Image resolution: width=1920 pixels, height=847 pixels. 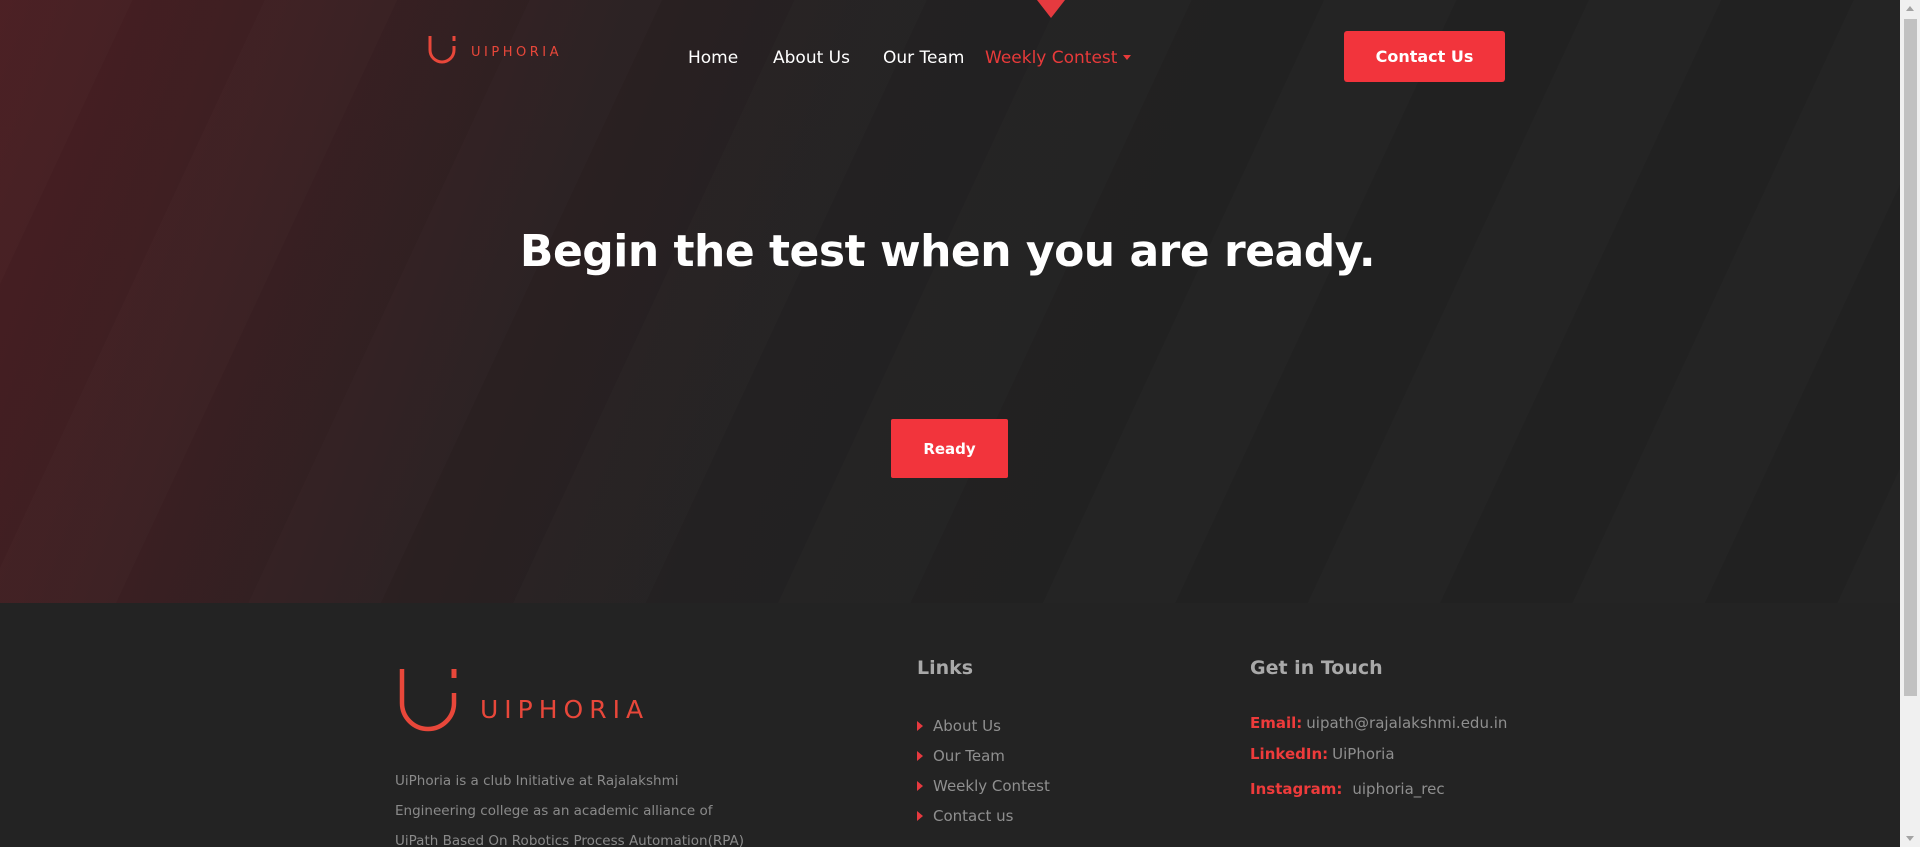 What do you see at coordinates (949, 448) in the screenshot?
I see `ready-button: Ready` at bounding box center [949, 448].